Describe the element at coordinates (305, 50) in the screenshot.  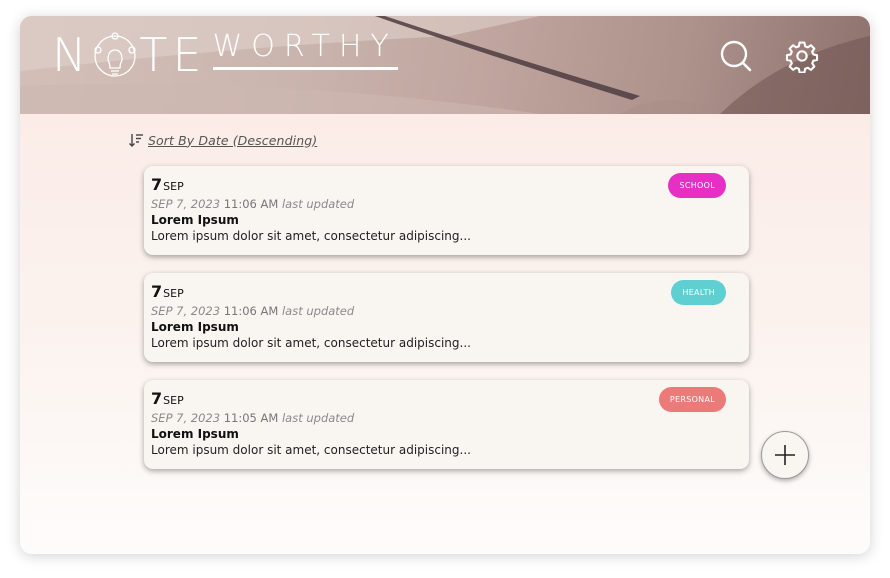
I see `logo-worthy-wordmark: WORTHY` at that location.